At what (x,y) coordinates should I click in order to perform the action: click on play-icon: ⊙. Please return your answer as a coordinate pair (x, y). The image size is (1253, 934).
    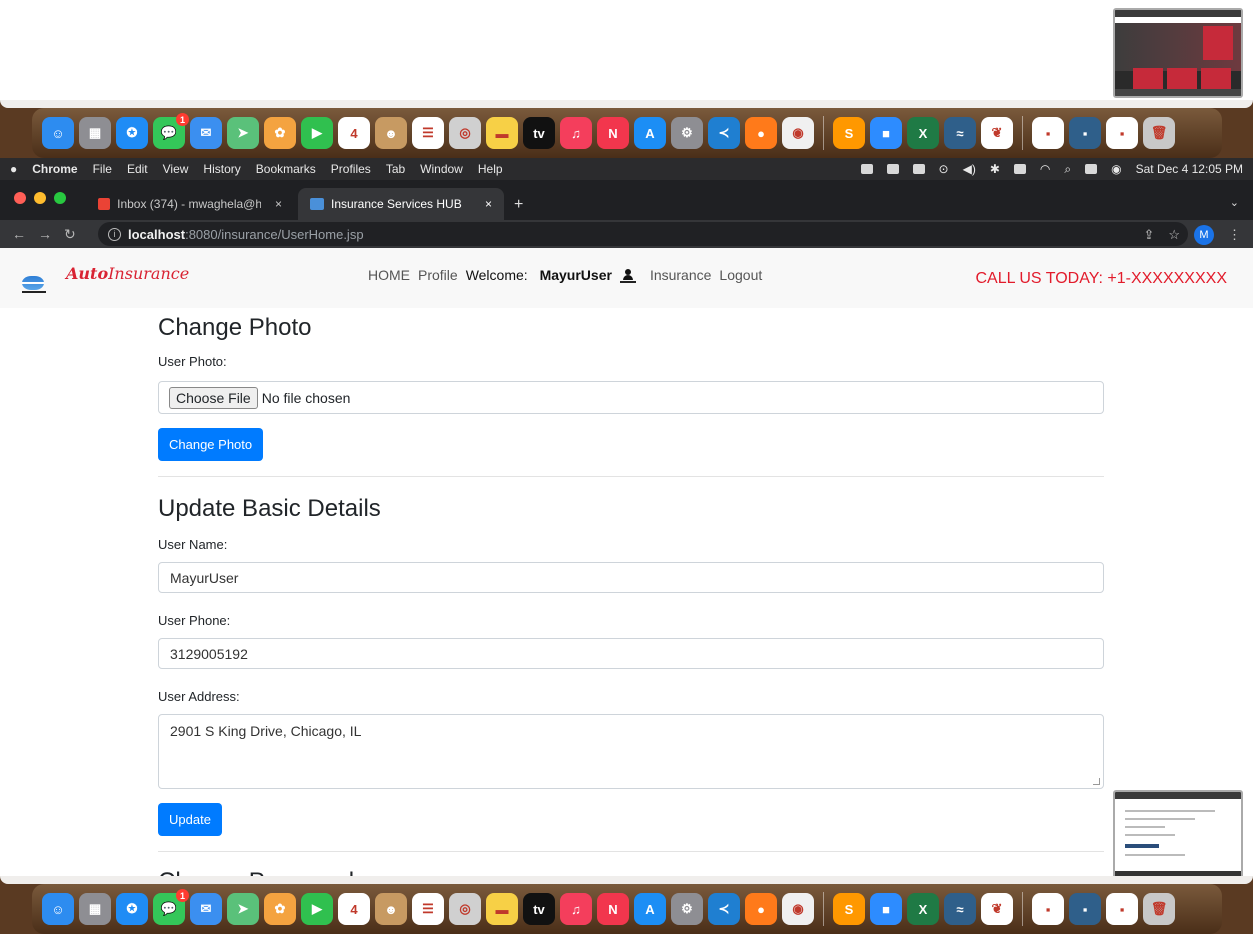
    Looking at the image, I should click on (944, 169).